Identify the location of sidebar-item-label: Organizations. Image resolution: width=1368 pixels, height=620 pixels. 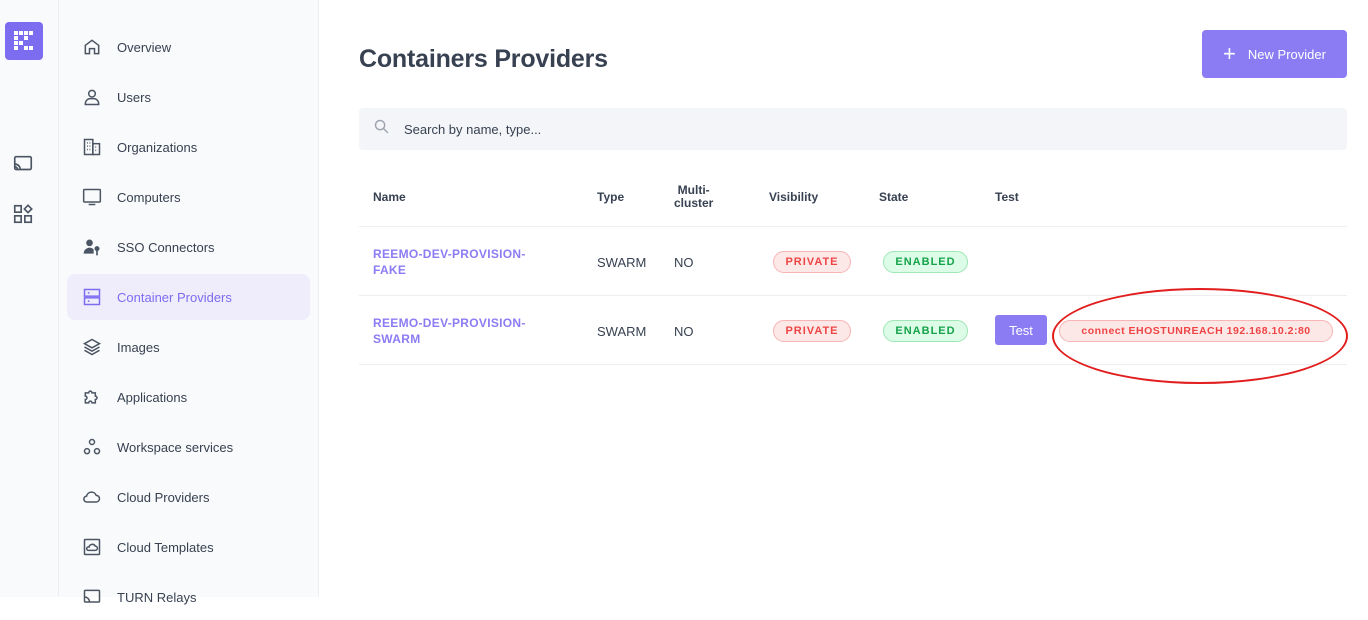
(157, 147).